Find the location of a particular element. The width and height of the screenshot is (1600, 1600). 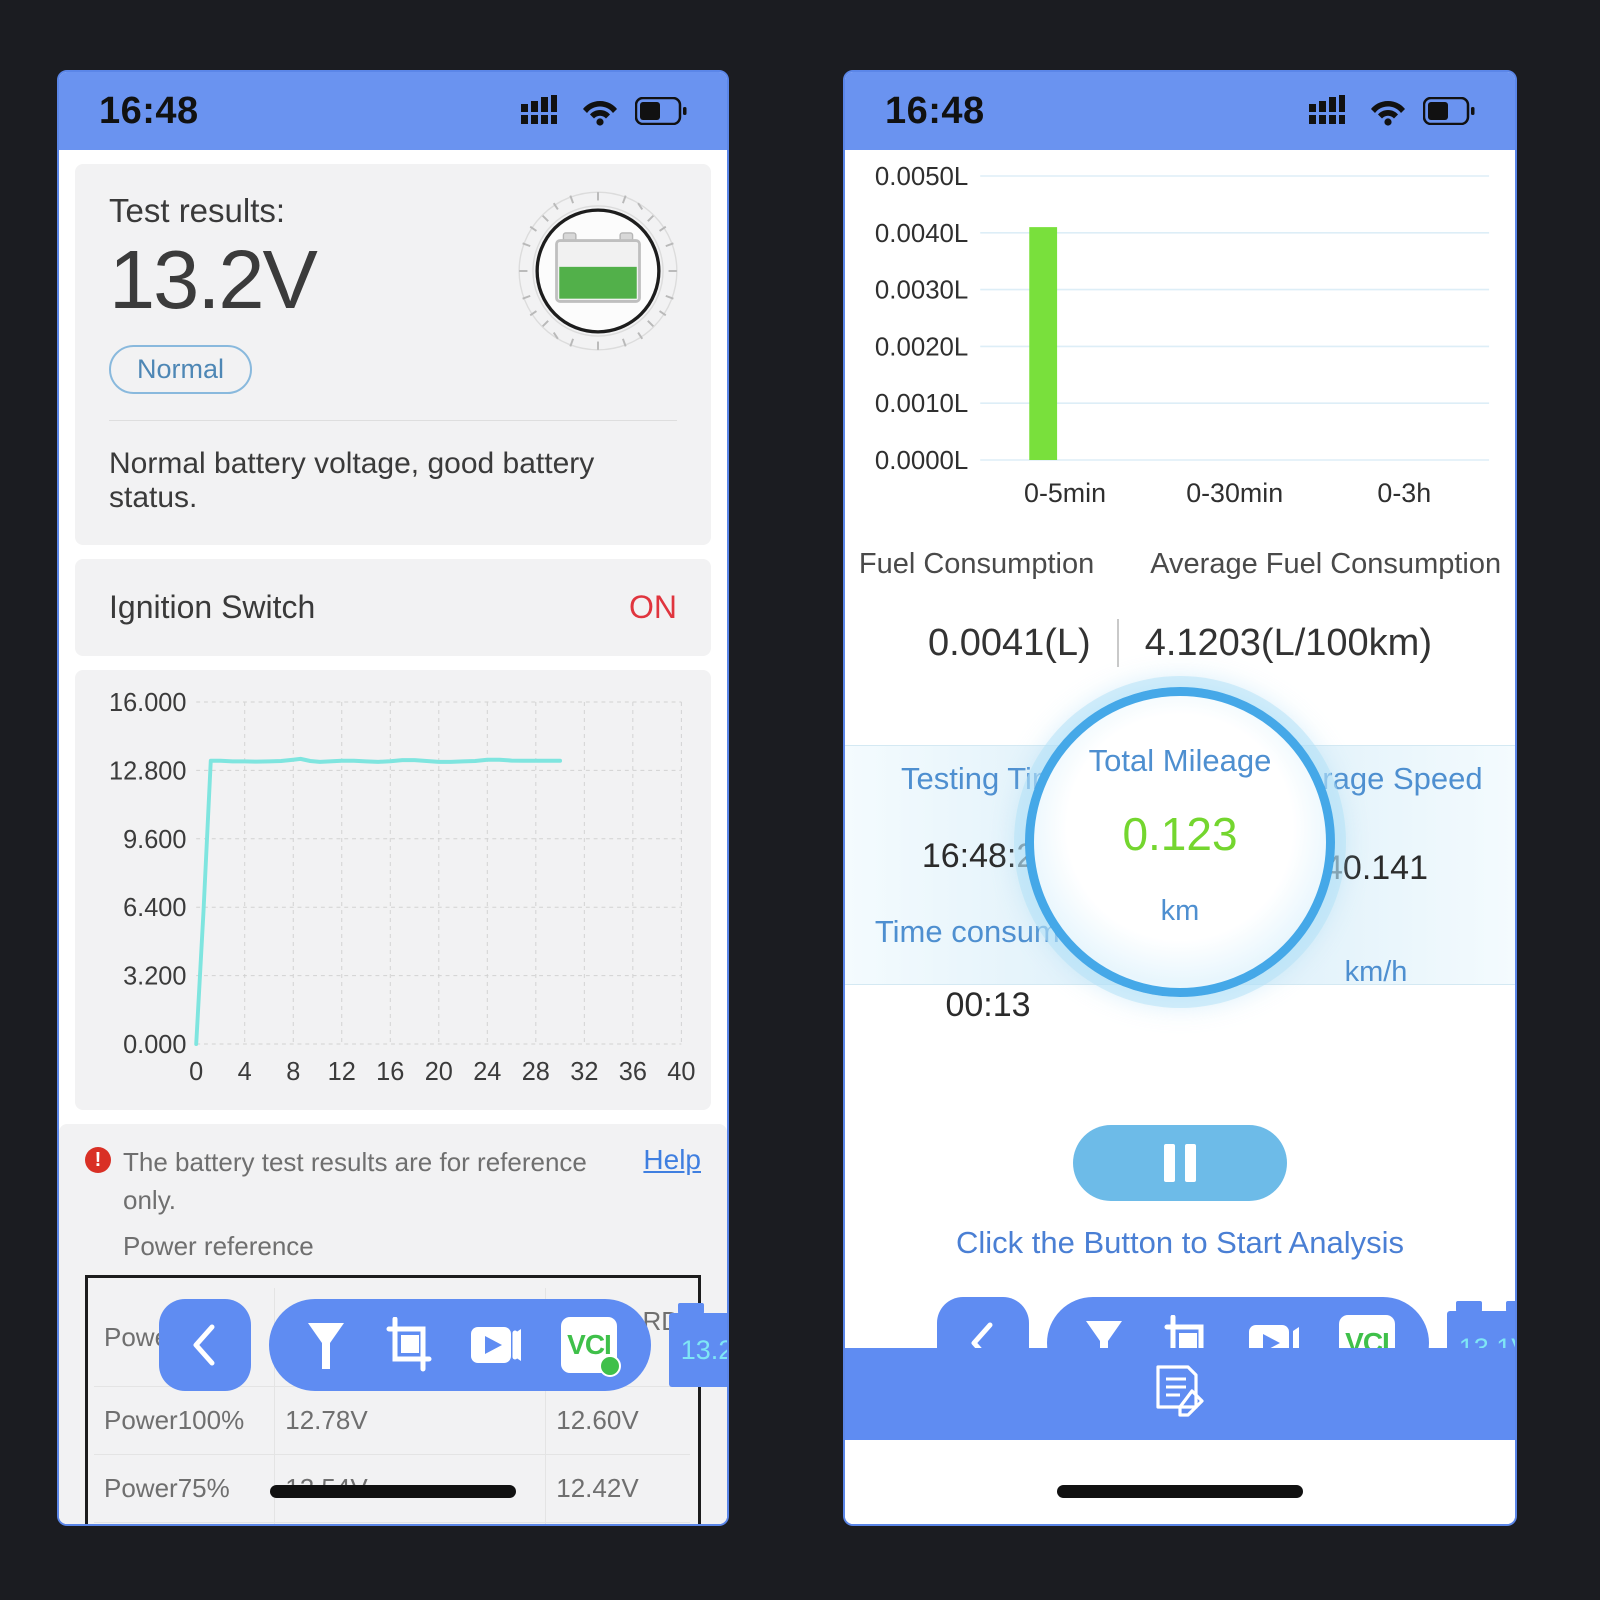

battery-terminal-right is located at coordinates (728, 1308).